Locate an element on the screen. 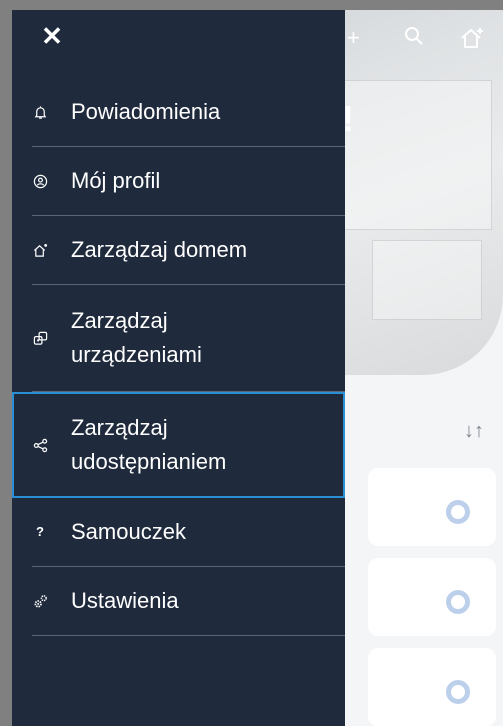 The width and height of the screenshot is (503, 726). question-icon: ? is located at coordinates (40, 531).